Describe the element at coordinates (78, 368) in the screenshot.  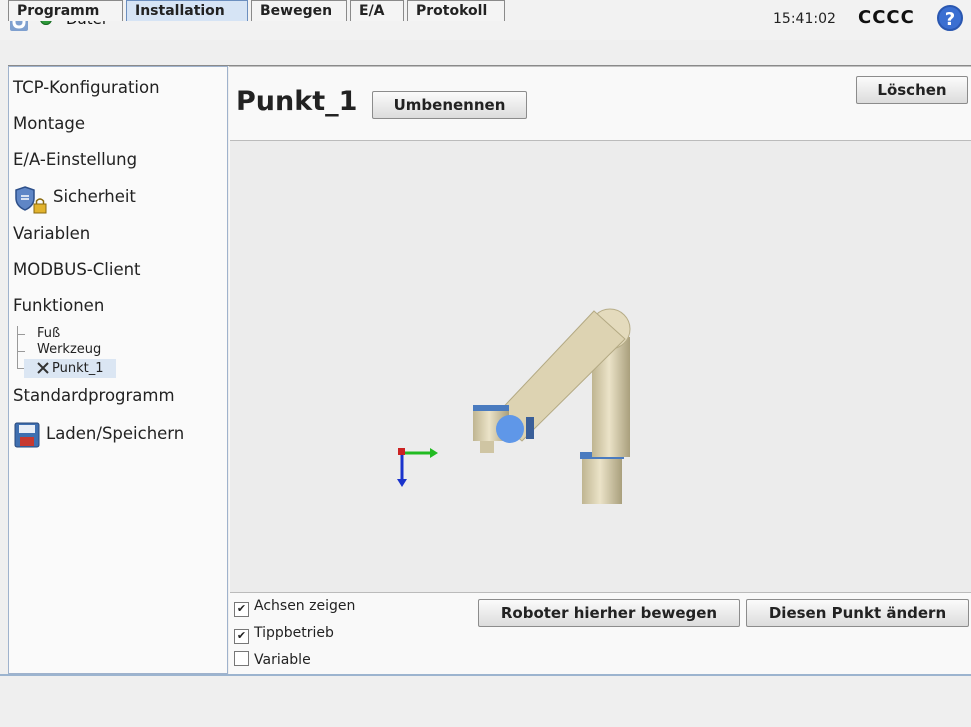
I see `tree-item-punkt: Punkt_1` at that location.